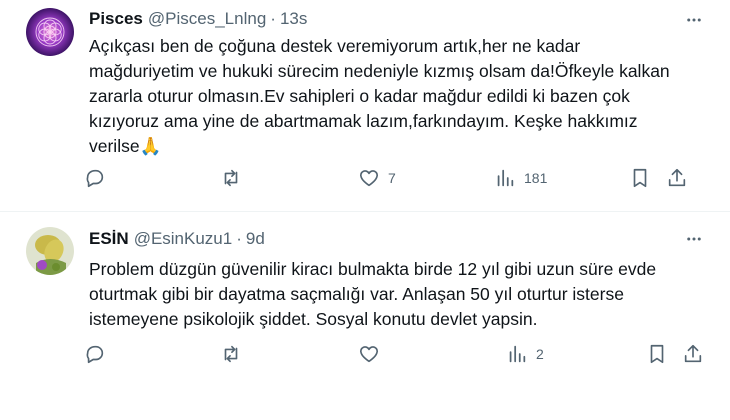  I want to click on action-bar: 2, so click(397, 355).